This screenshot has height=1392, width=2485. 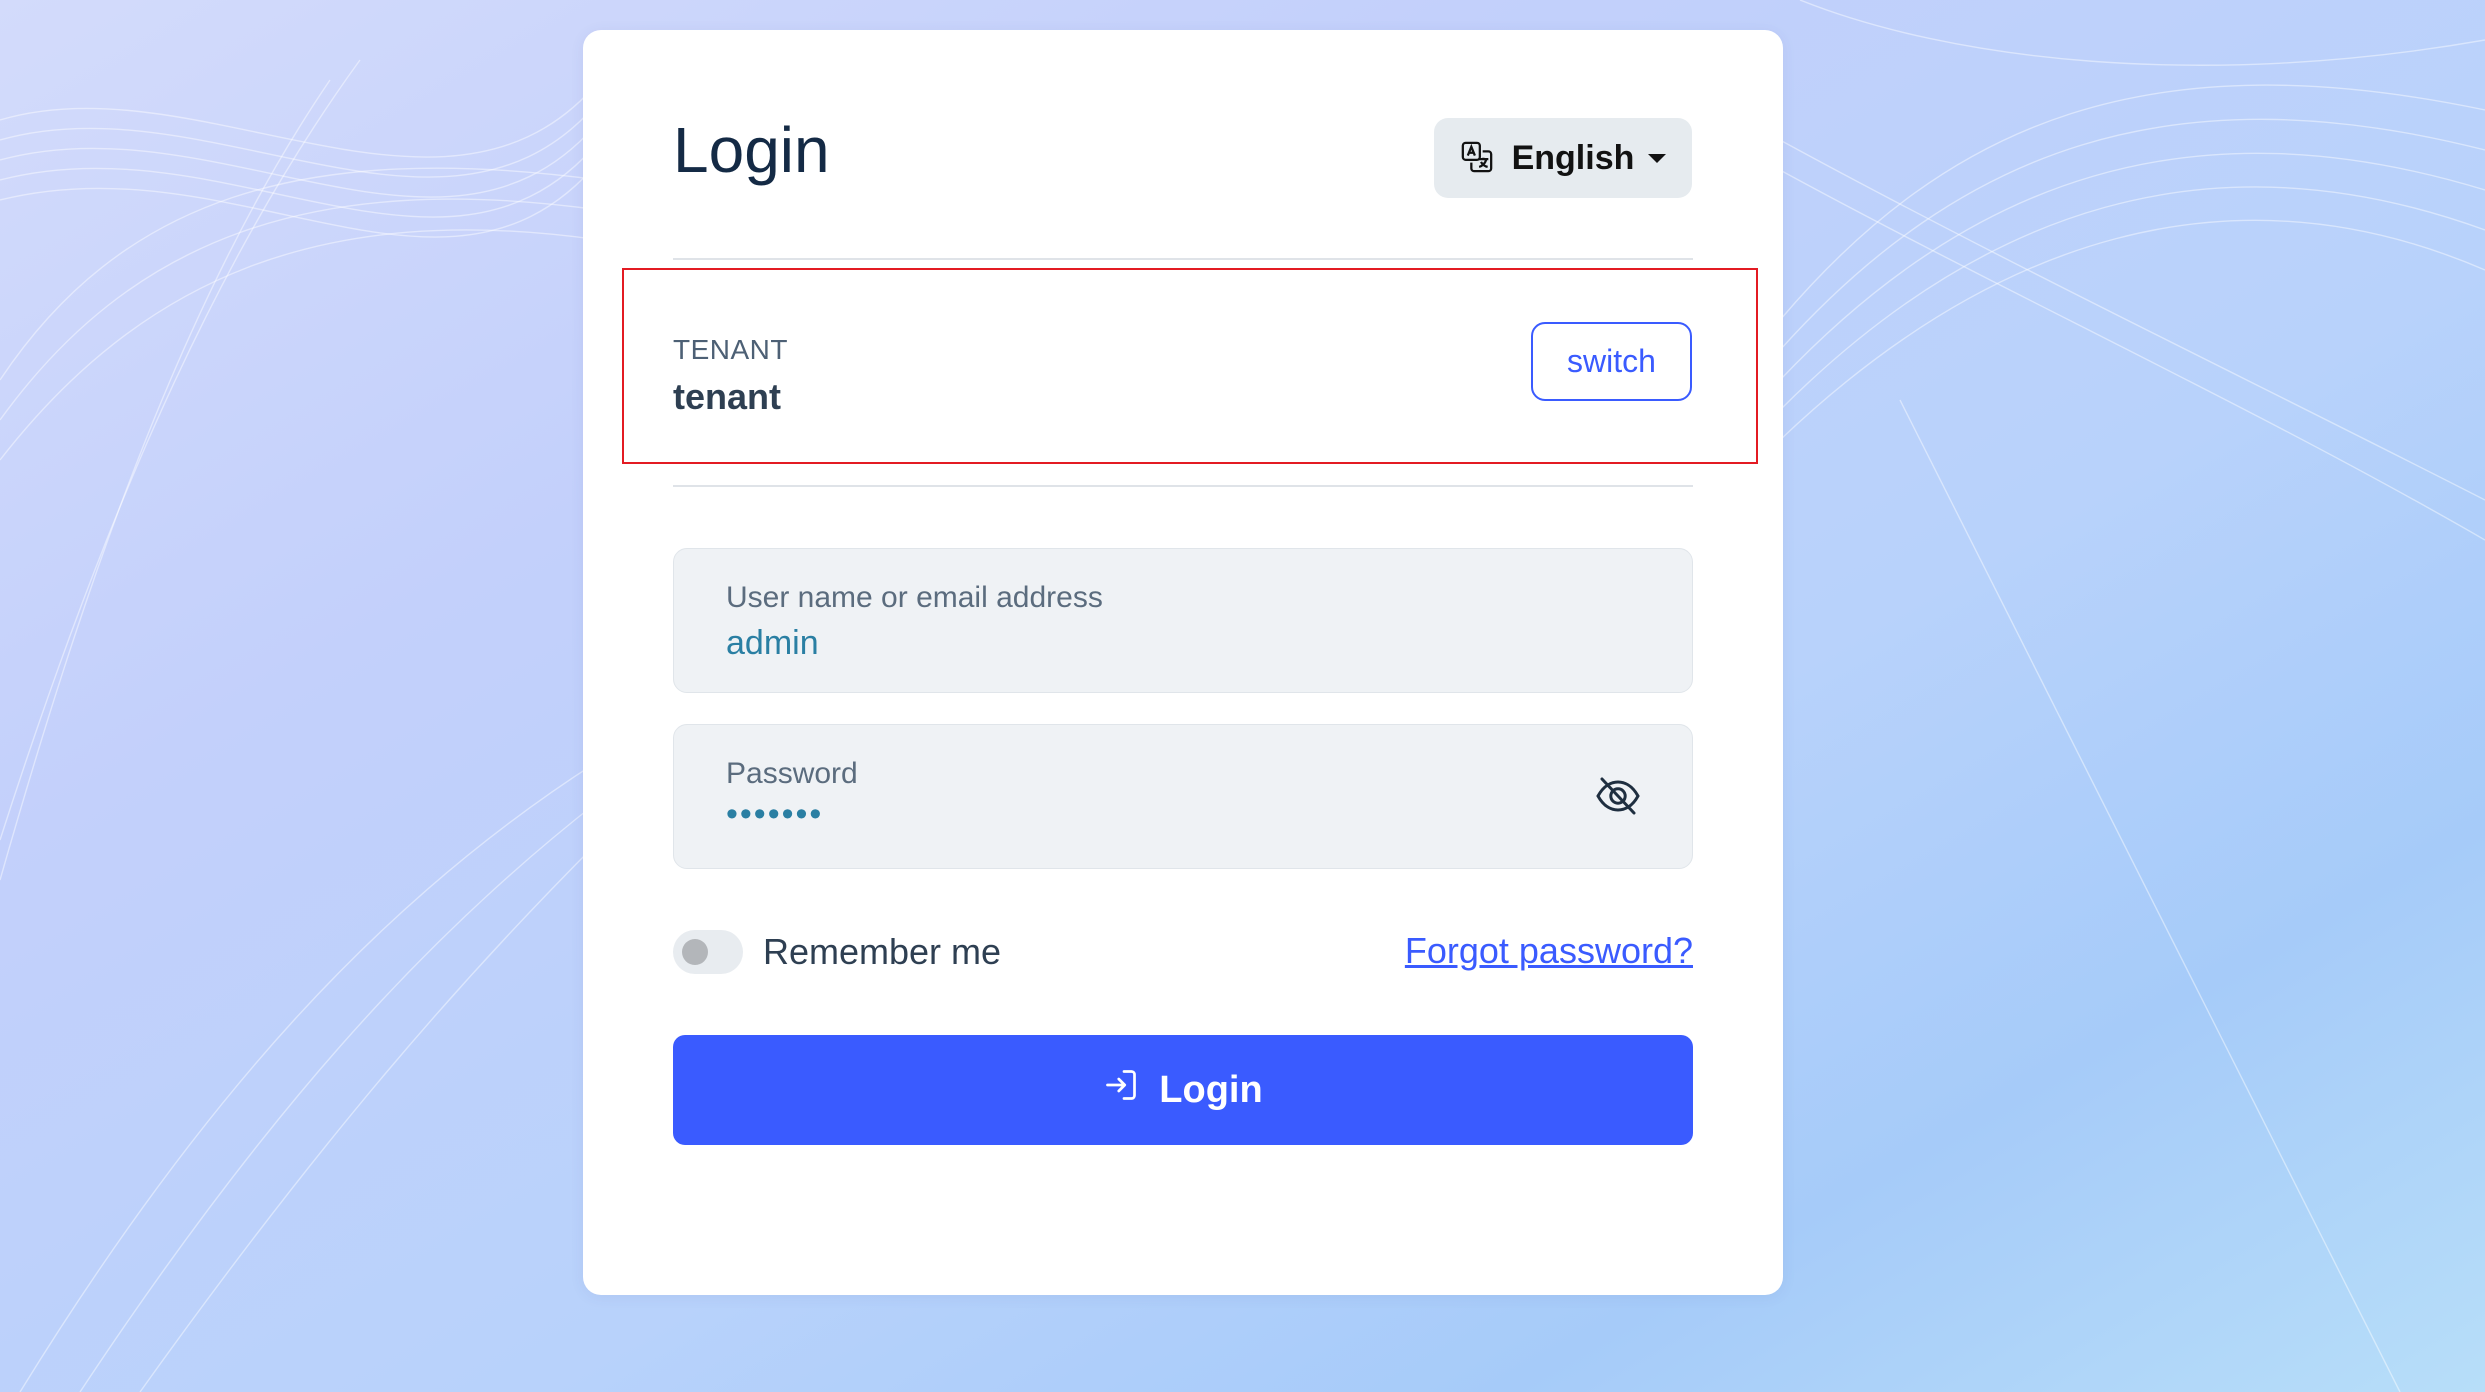 I want to click on login-button: Login, so click(x=1183, y=1090).